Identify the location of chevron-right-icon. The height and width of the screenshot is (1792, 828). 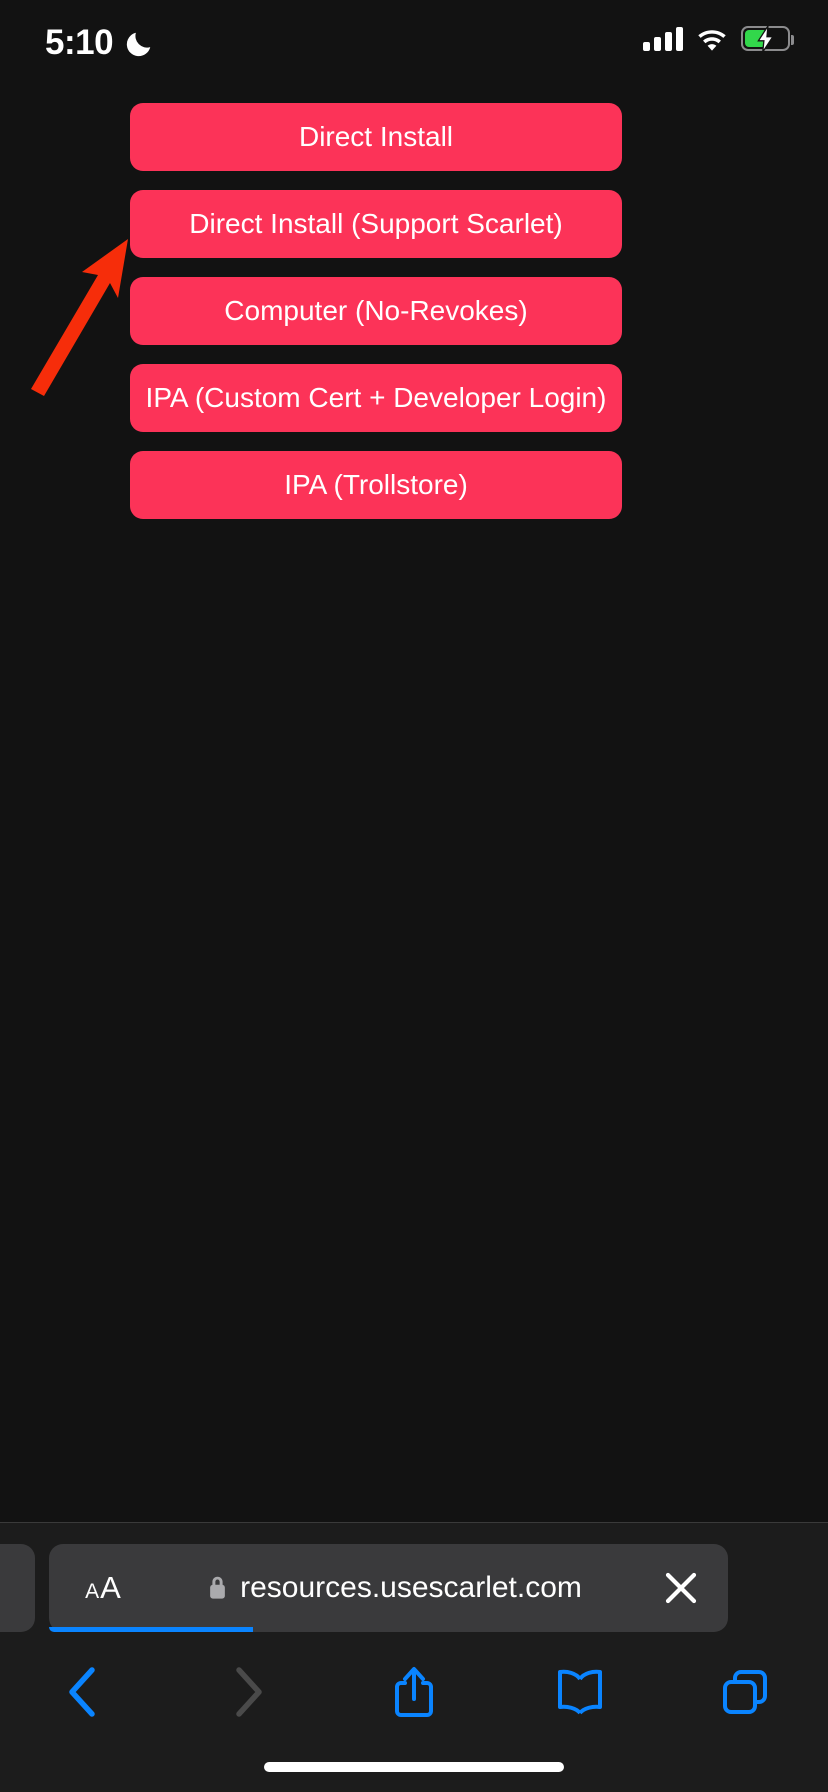
(249, 1692).